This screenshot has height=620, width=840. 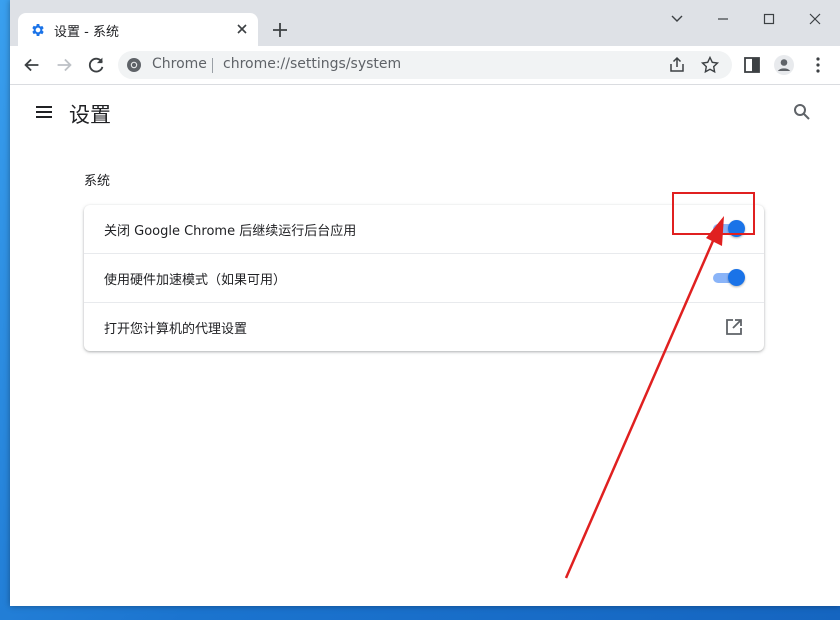 I want to click on more-icon, so click(x=818, y=65).